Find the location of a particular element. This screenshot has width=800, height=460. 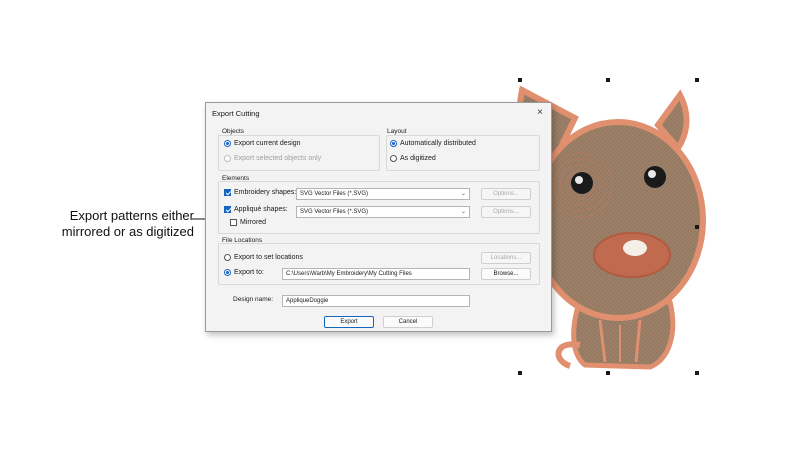

export-to-radio: Export to: is located at coordinates (244, 272).